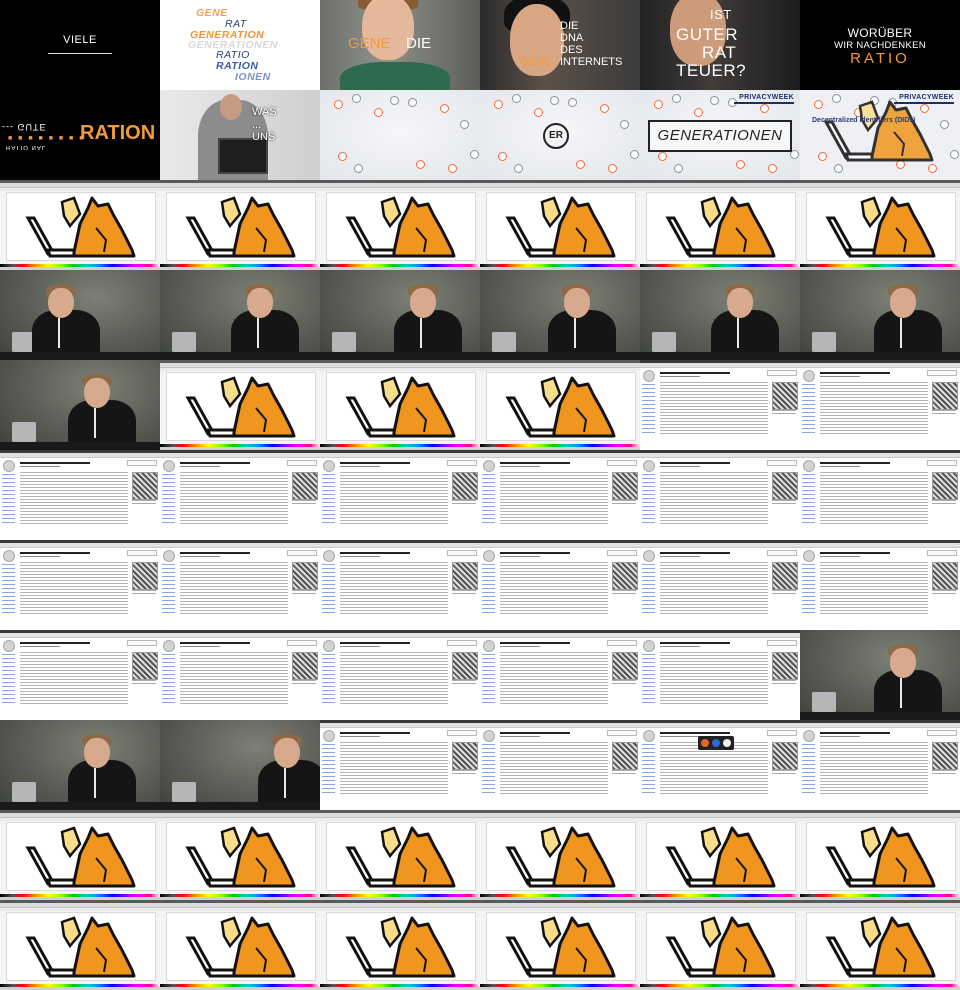 Image resolution: width=960 pixels, height=990 pixels. I want to click on wordcloud-word: RATION, so click(237, 66).